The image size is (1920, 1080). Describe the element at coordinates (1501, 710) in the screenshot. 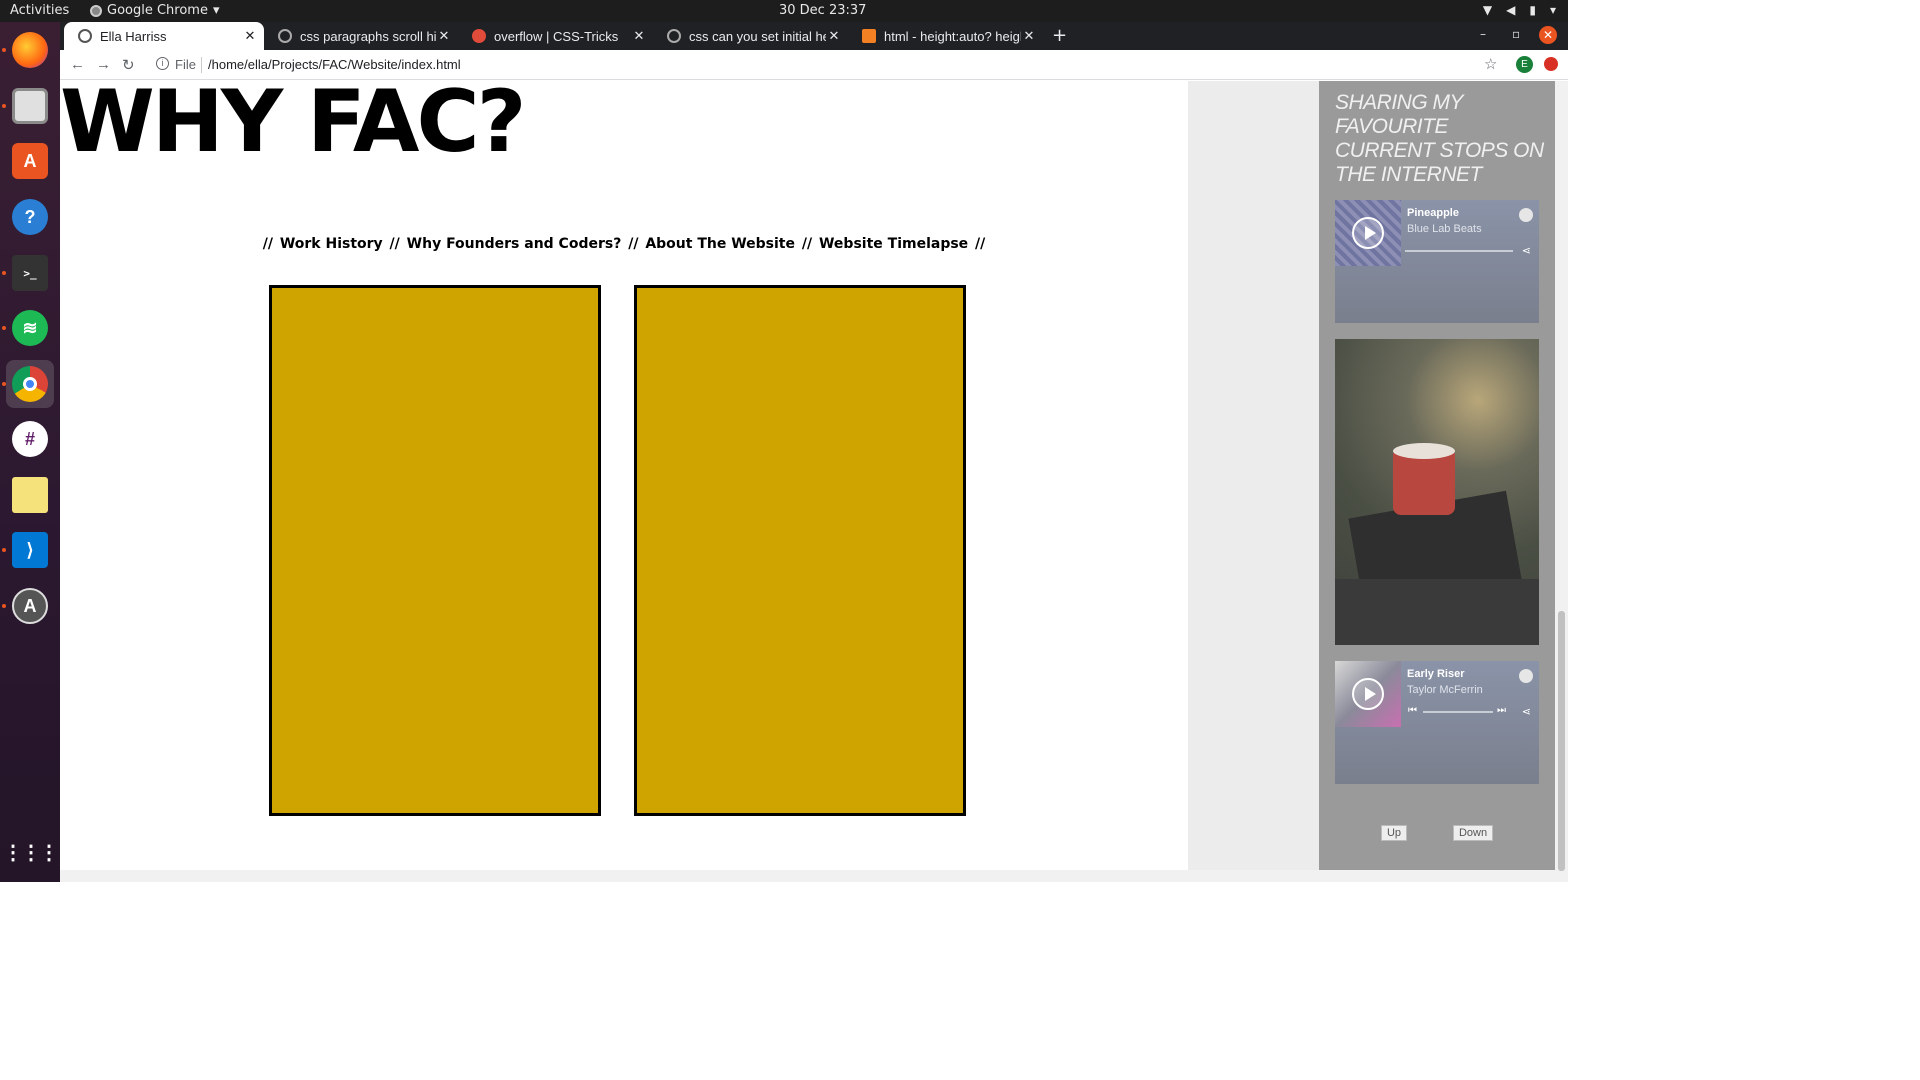

I see `next-track-icon: ⏭` at that location.